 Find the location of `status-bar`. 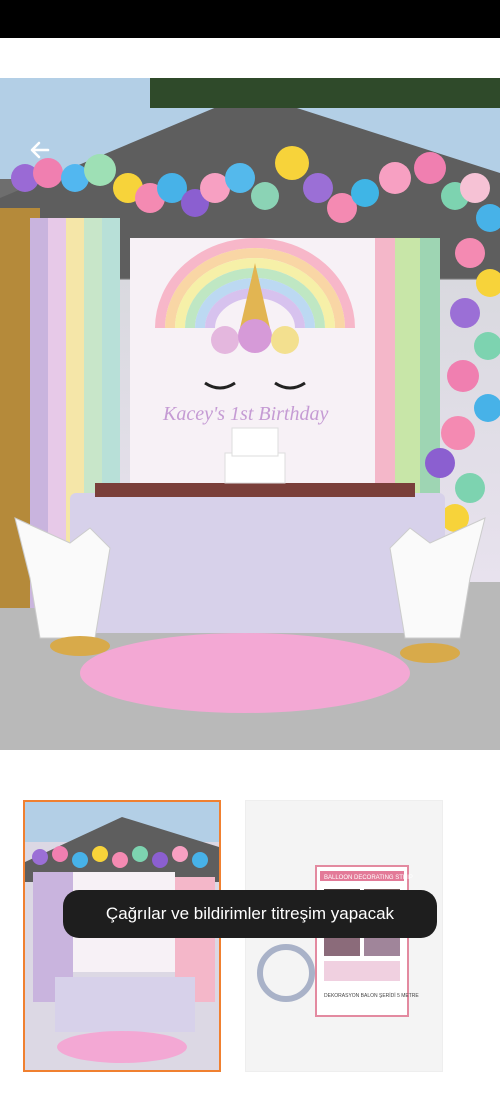

status-bar is located at coordinates (250, 19).